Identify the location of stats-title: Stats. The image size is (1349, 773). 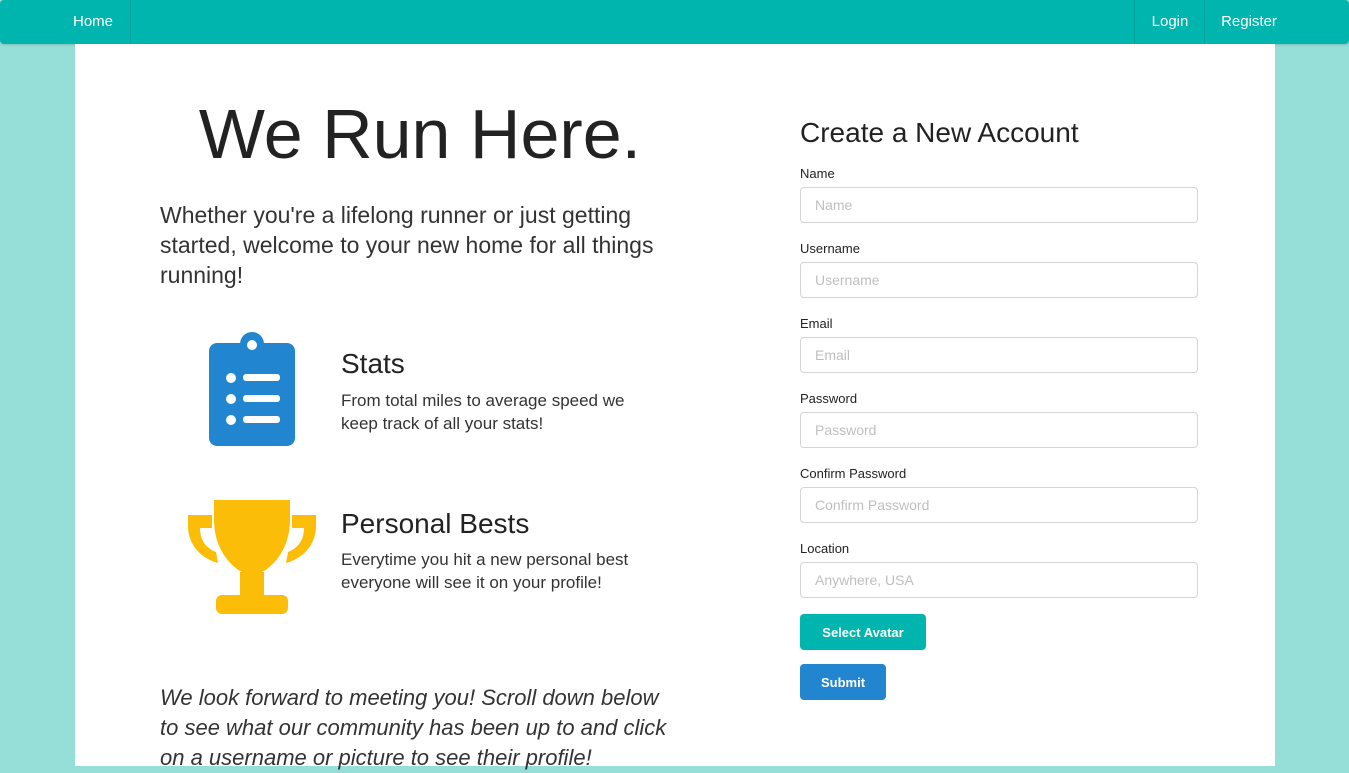
(373, 363).